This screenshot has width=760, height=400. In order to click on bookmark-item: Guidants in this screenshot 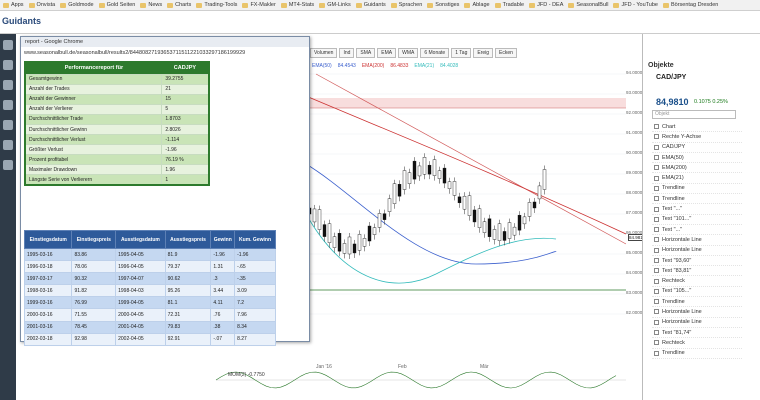, I will do `click(370, 5)`.